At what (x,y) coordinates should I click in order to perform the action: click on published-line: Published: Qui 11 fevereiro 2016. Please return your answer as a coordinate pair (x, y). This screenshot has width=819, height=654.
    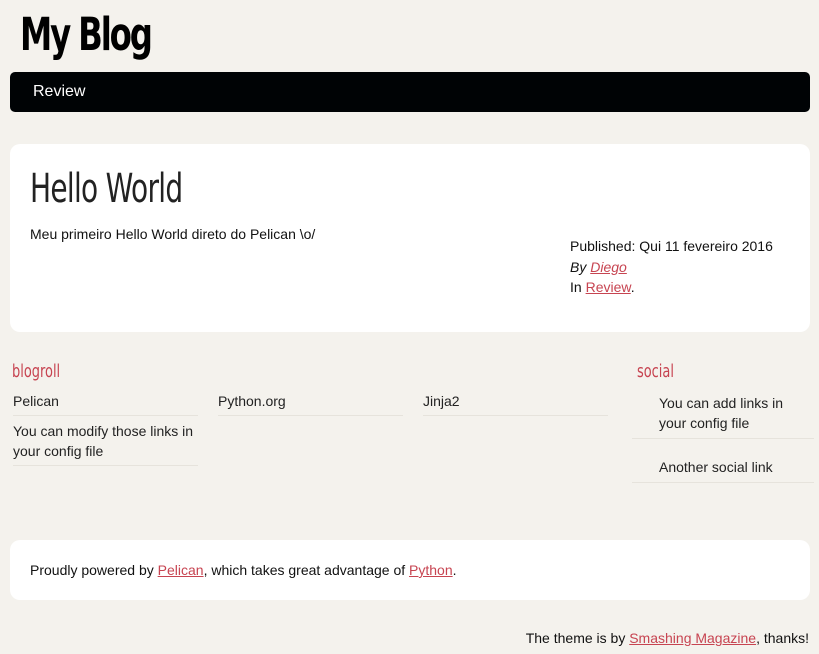
    Looking at the image, I should click on (671, 246).